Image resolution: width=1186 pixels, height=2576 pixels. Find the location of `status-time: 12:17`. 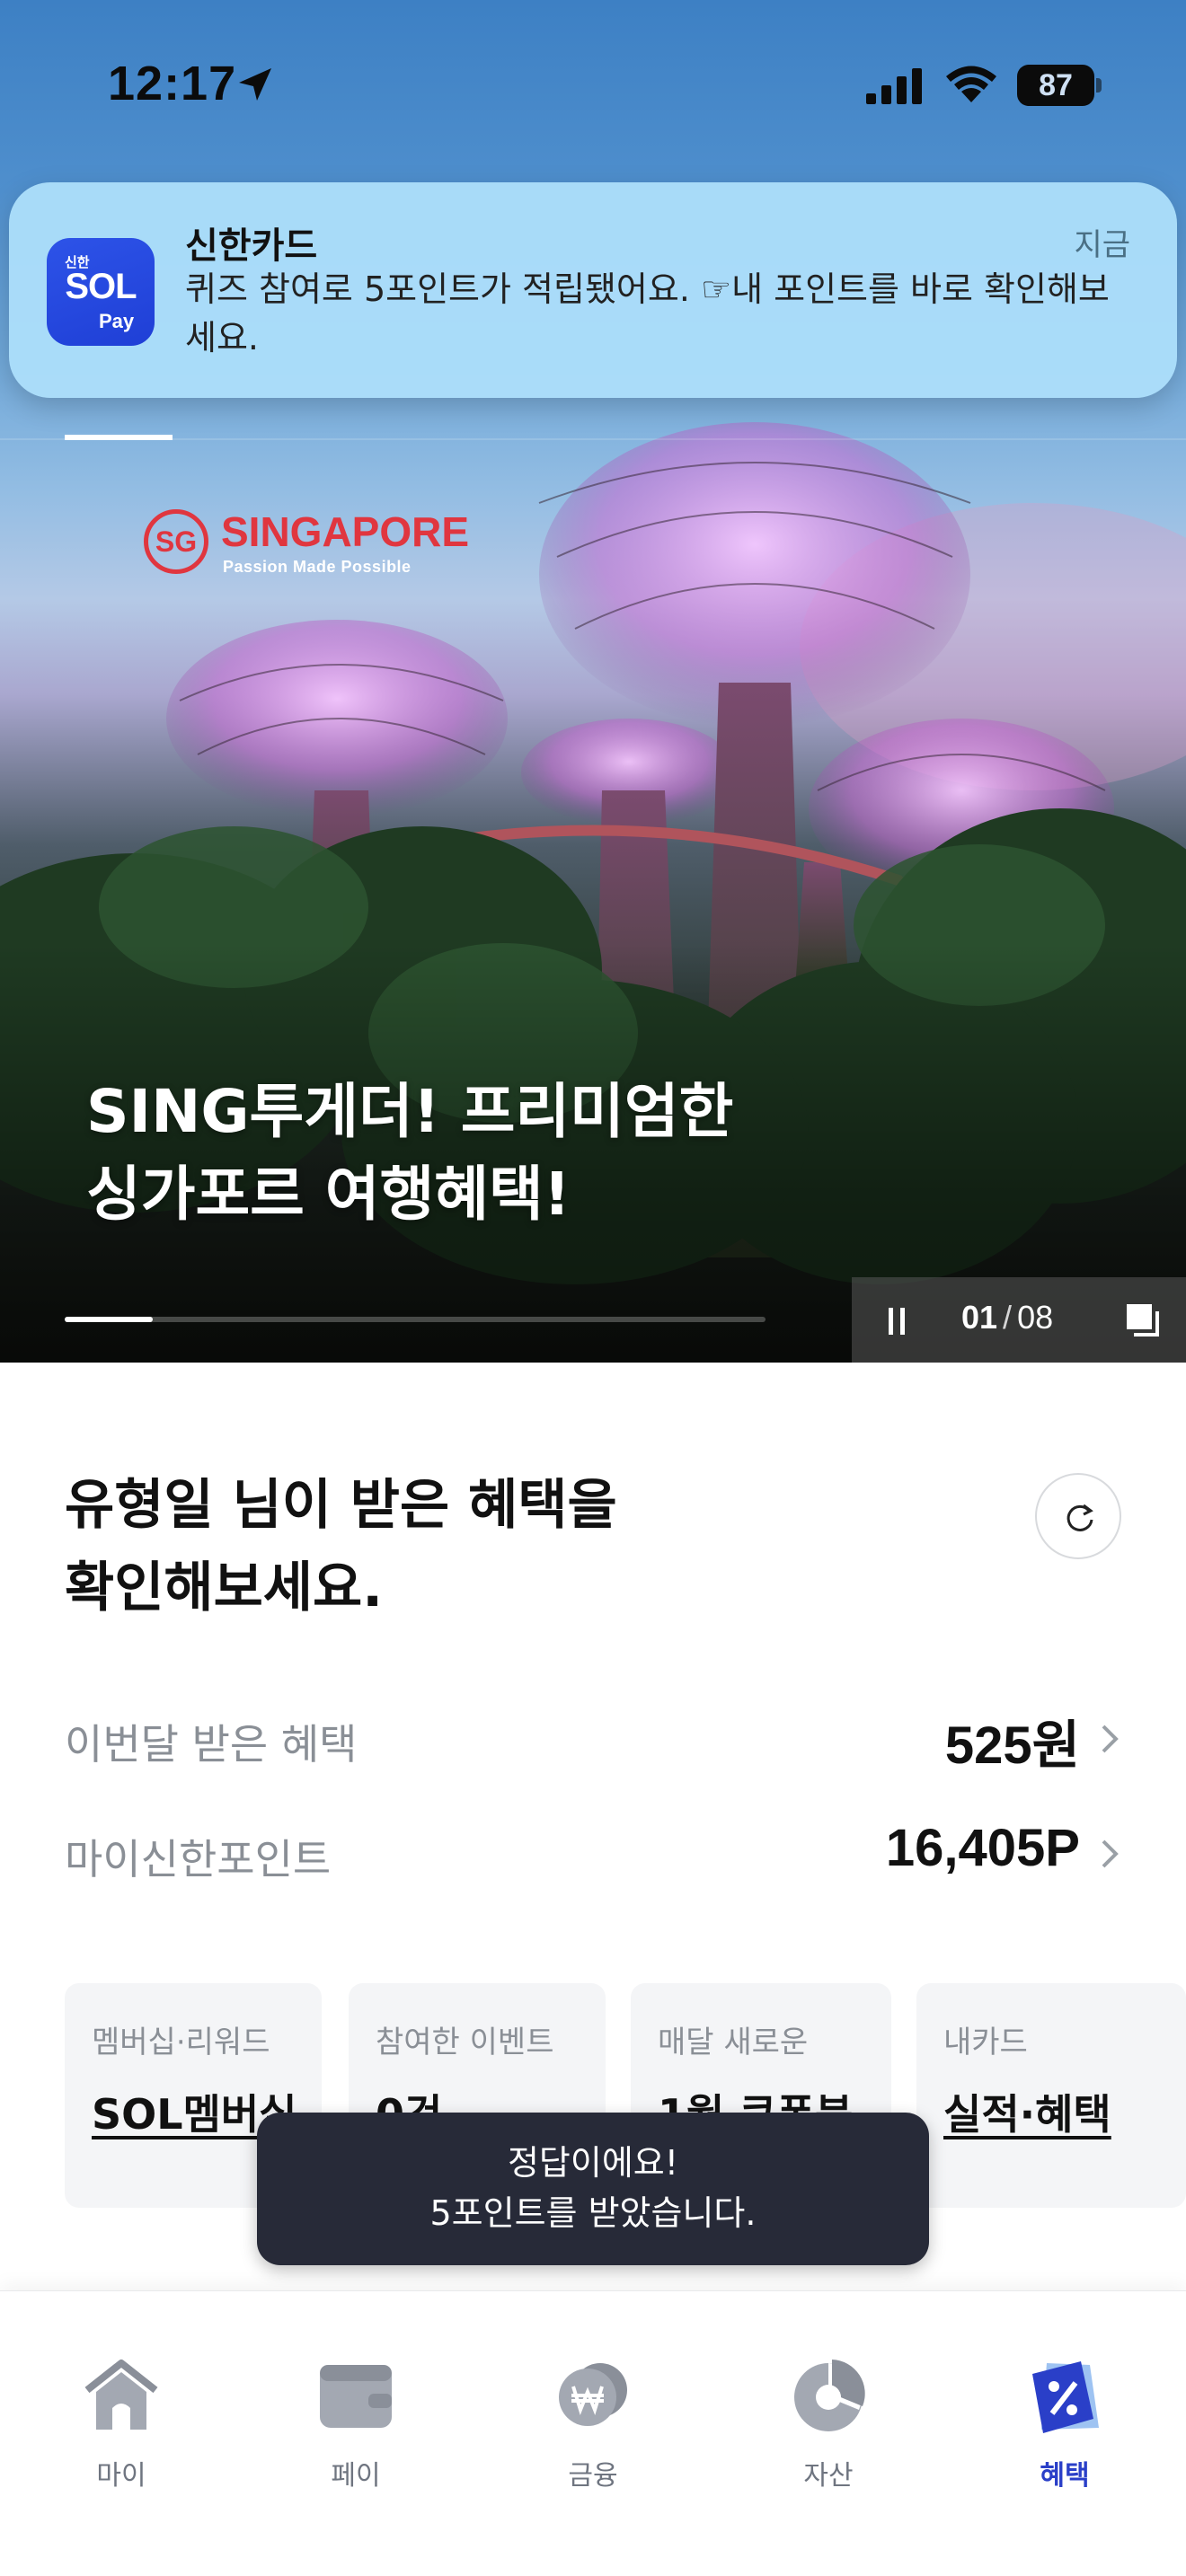

status-time: 12:17 is located at coordinates (172, 83).